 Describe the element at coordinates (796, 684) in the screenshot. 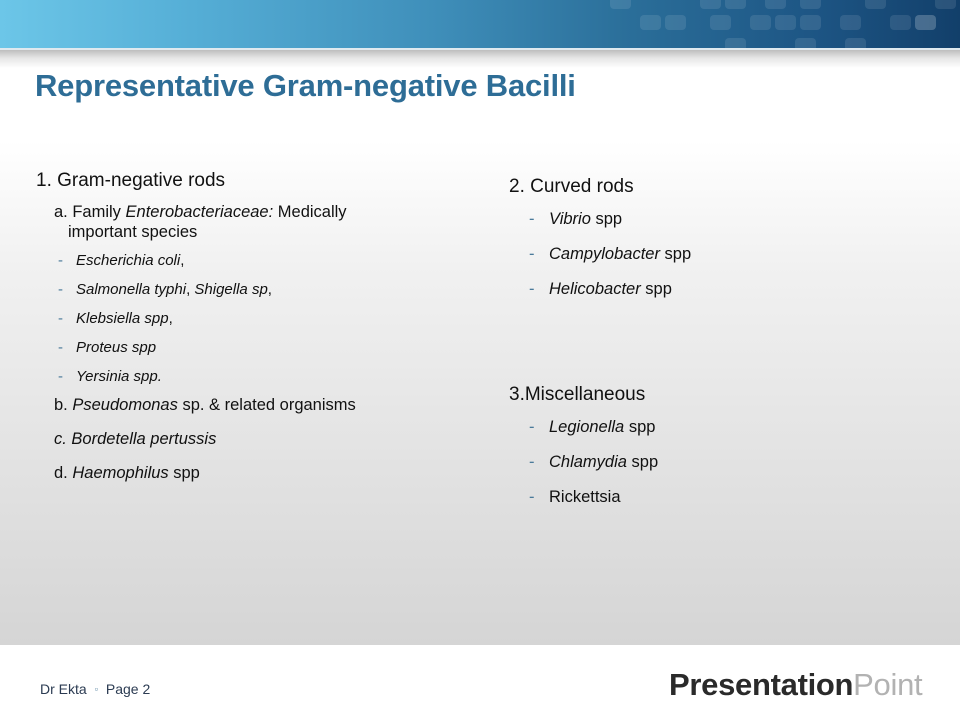

I see `presentationpoint-logo: PresentationPoint` at that location.